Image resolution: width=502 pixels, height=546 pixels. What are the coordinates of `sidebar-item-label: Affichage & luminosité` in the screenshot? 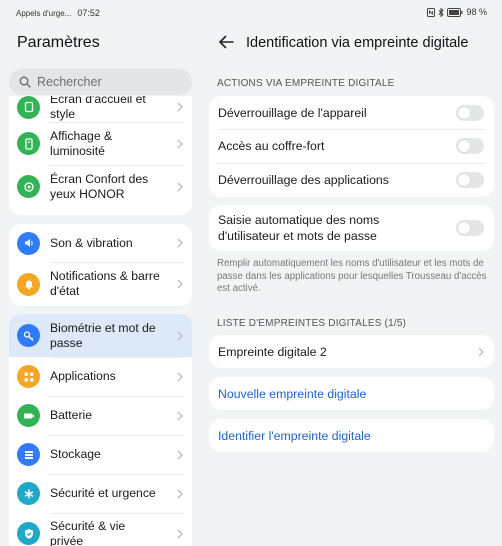 It's located at (81, 143).